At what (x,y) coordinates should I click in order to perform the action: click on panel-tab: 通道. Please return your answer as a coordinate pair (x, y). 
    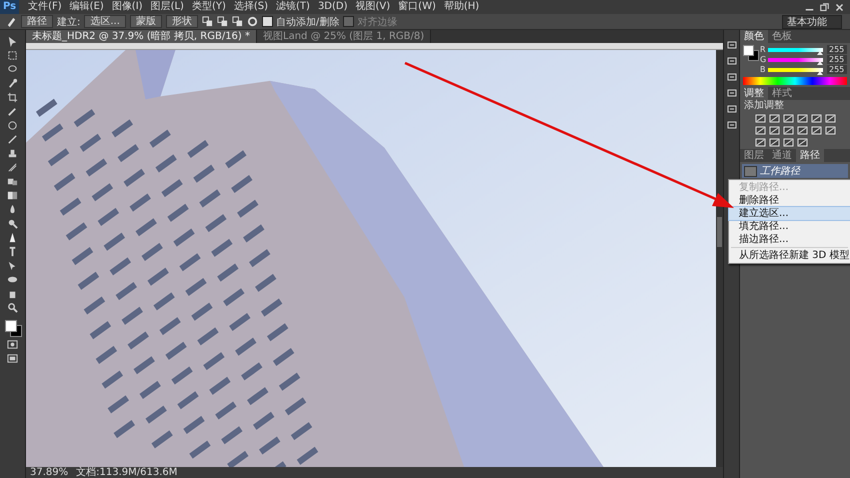
    Looking at the image, I should click on (782, 155).